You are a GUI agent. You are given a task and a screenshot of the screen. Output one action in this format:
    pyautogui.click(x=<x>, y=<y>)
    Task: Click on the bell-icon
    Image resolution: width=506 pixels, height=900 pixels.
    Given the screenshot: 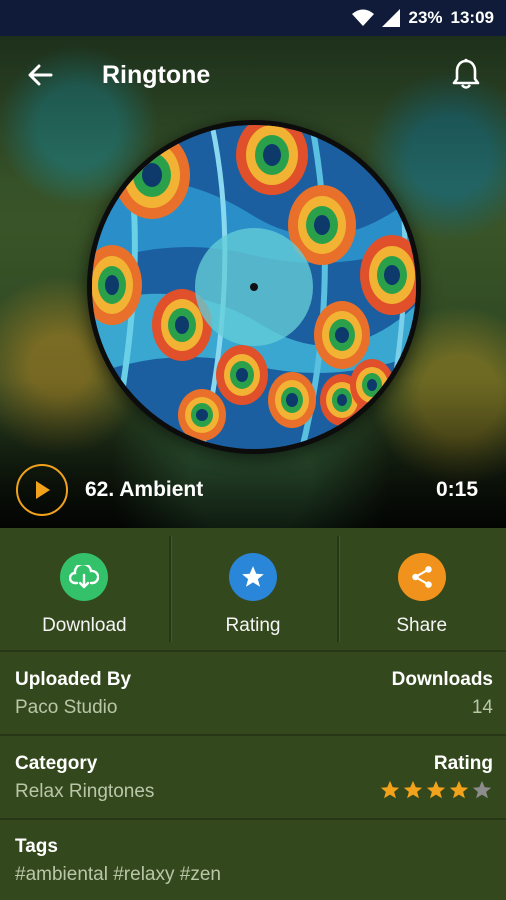 What is the action you would take?
    pyautogui.click(x=466, y=73)
    